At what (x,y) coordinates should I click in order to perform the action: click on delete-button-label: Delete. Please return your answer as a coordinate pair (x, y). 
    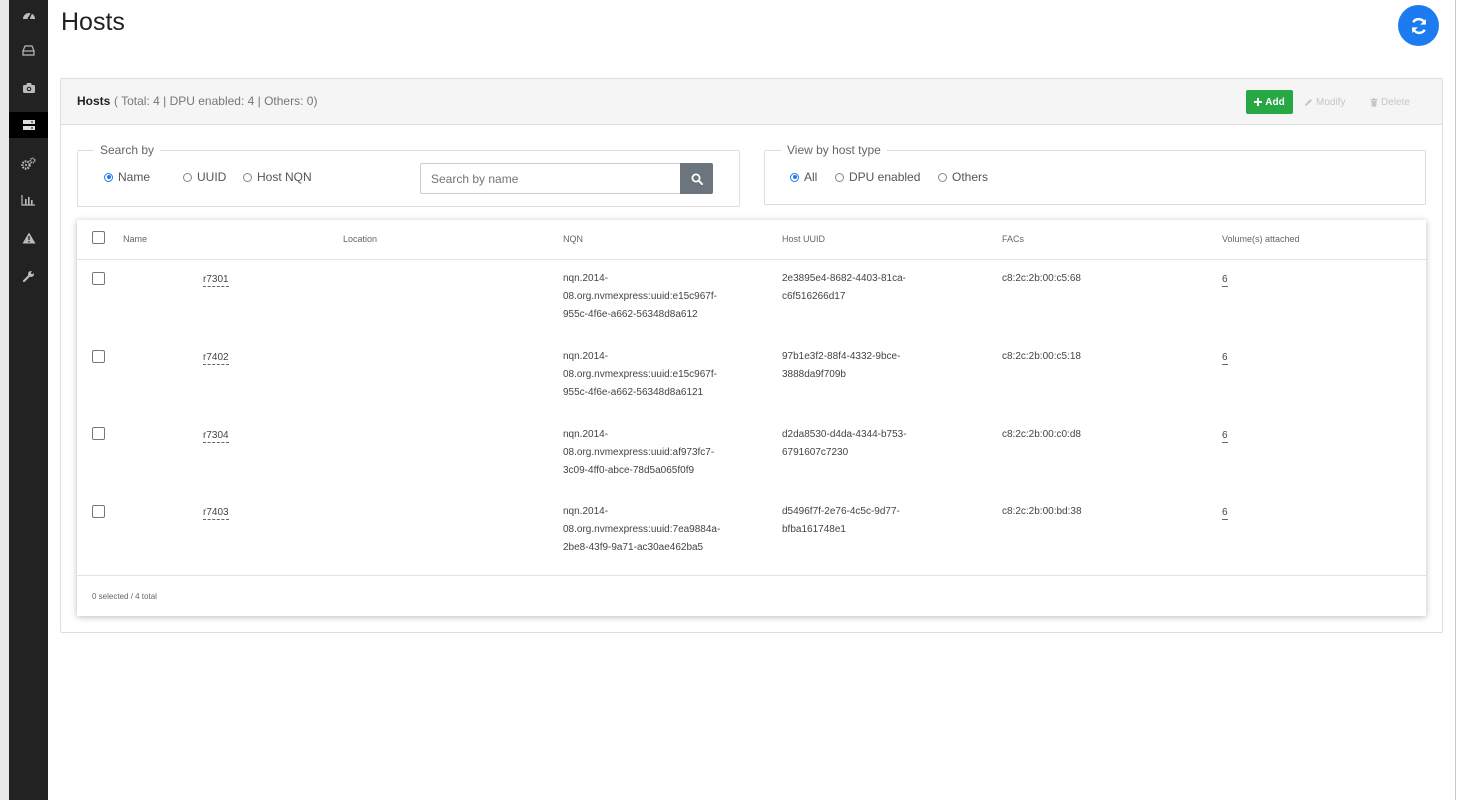
    Looking at the image, I should click on (1395, 102).